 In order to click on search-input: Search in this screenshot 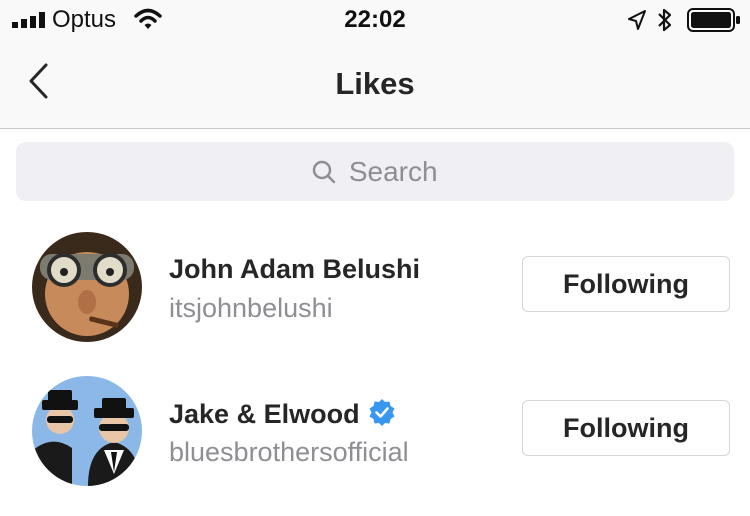, I will do `click(375, 171)`.